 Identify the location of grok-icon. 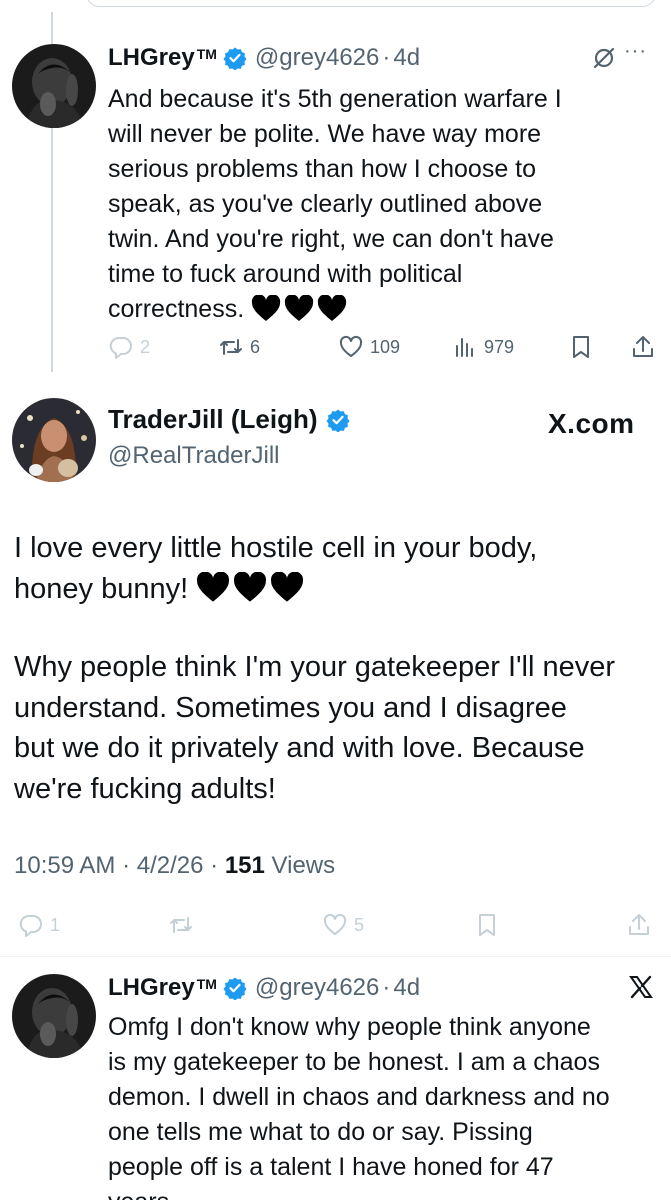
(604, 60).